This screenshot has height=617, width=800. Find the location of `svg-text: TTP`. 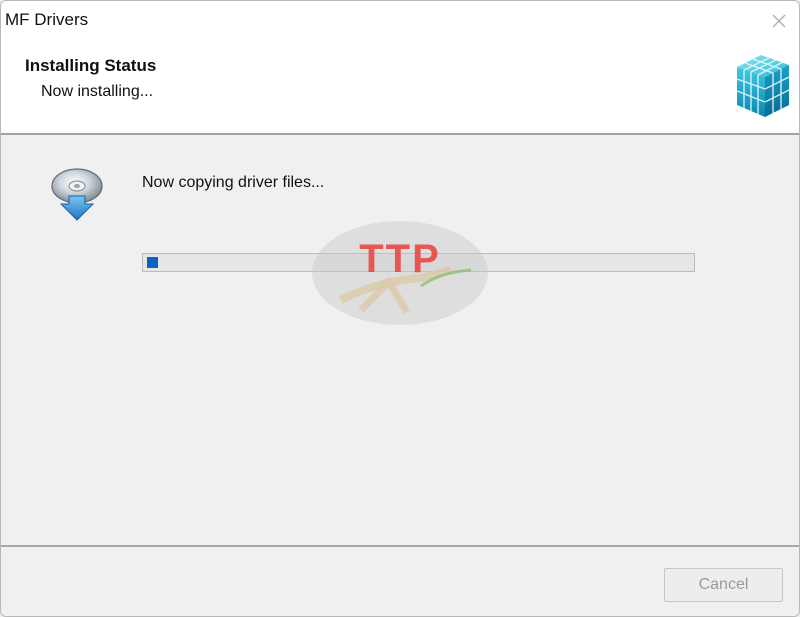

svg-text: TTP is located at coordinates (400, 259).